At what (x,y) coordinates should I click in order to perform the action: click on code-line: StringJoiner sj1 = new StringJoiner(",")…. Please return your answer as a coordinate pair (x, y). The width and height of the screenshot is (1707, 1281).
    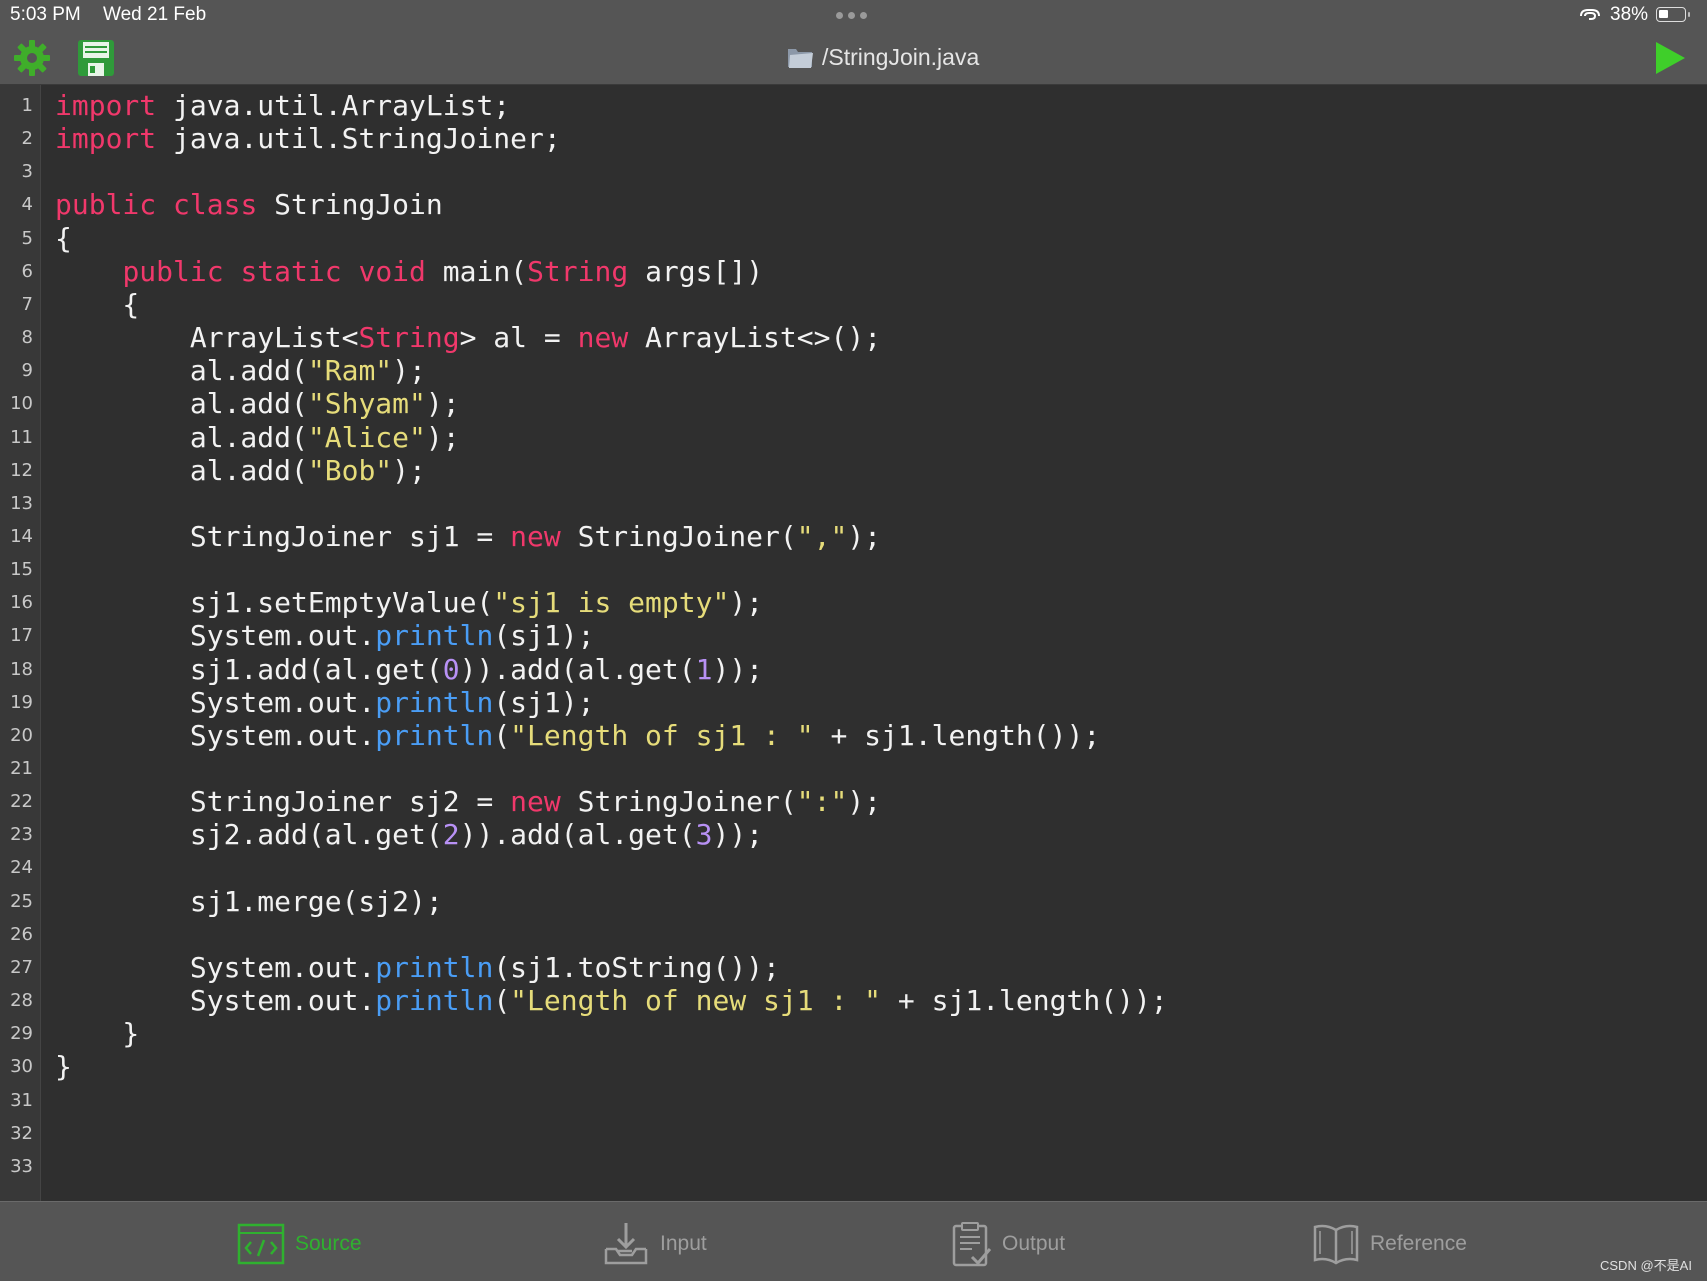
    Looking at the image, I should click on (468, 536).